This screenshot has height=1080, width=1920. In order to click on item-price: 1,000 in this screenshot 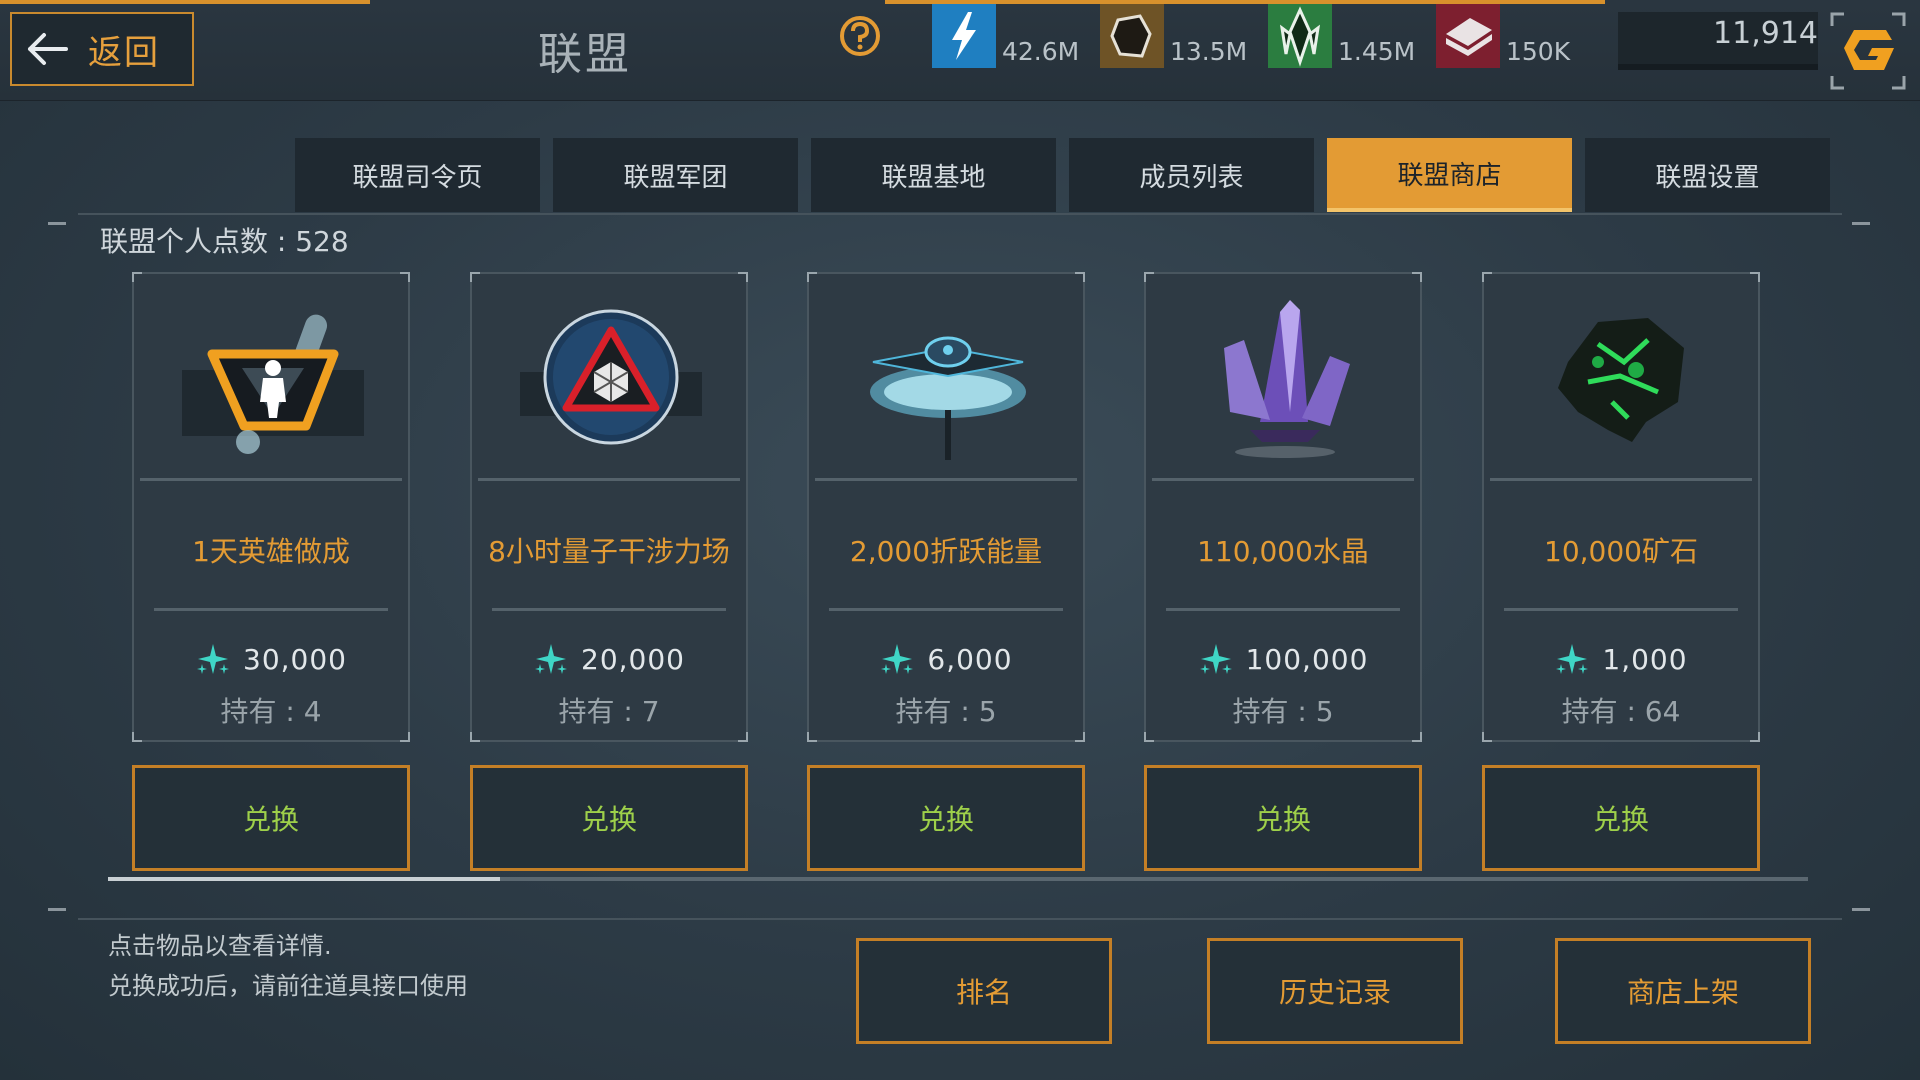, I will do `click(1621, 659)`.